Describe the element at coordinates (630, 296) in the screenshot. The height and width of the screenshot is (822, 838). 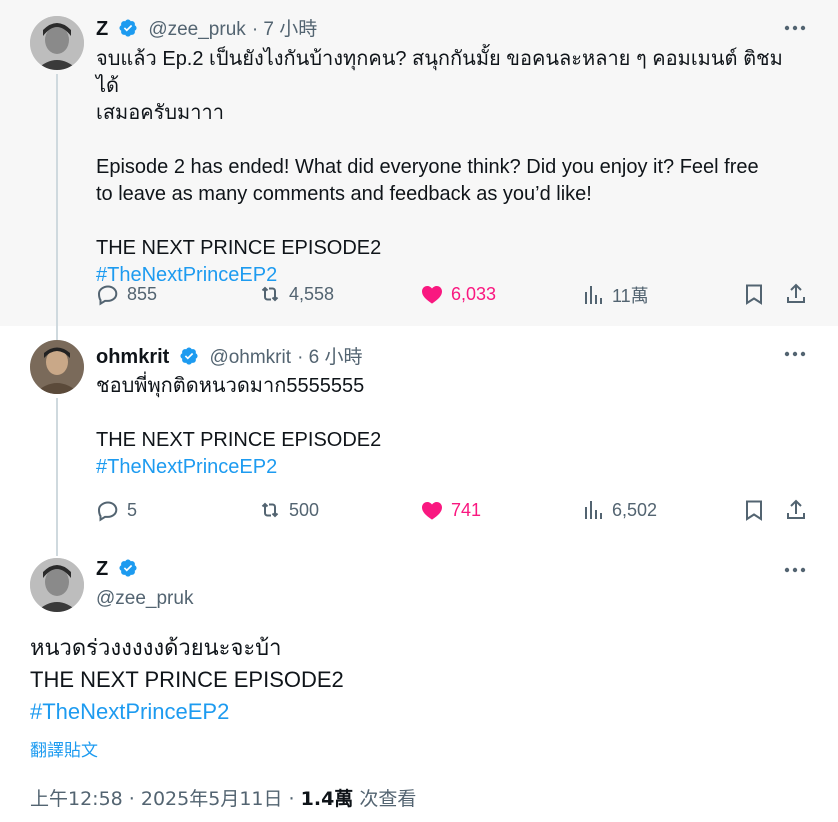
I see `views-count: 11萬` at that location.